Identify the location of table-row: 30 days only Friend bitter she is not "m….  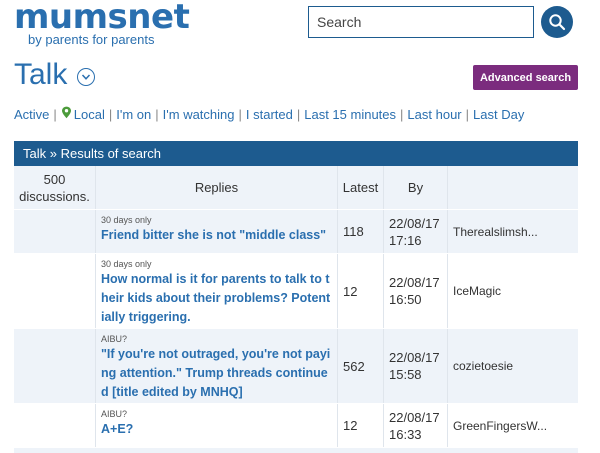
(296, 232).